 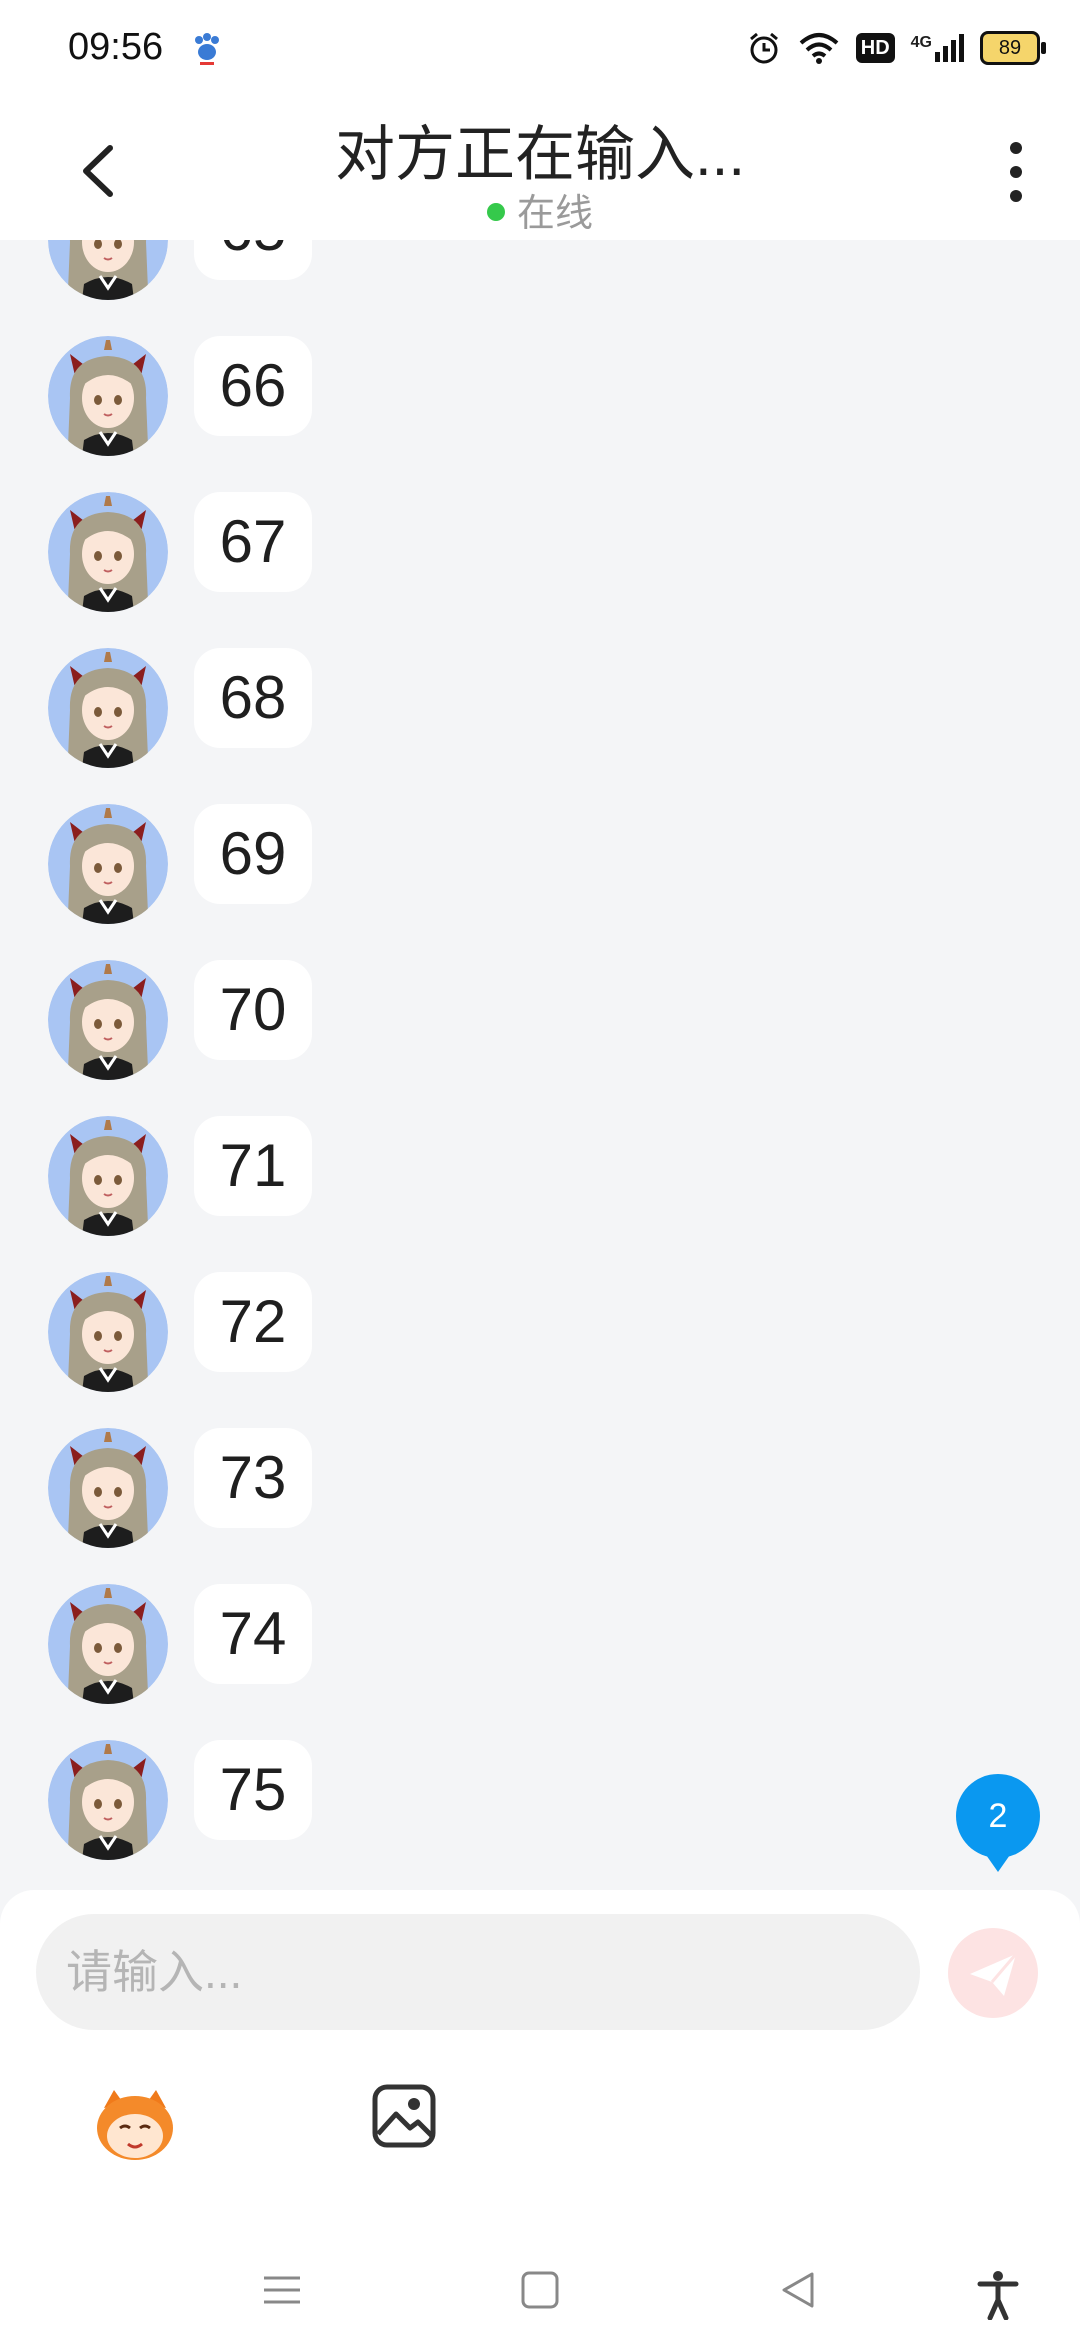 What do you see at coordinates (348, 1800) in the screenshot?
I see `message-row: 75` at bounding box center [348, 1800].